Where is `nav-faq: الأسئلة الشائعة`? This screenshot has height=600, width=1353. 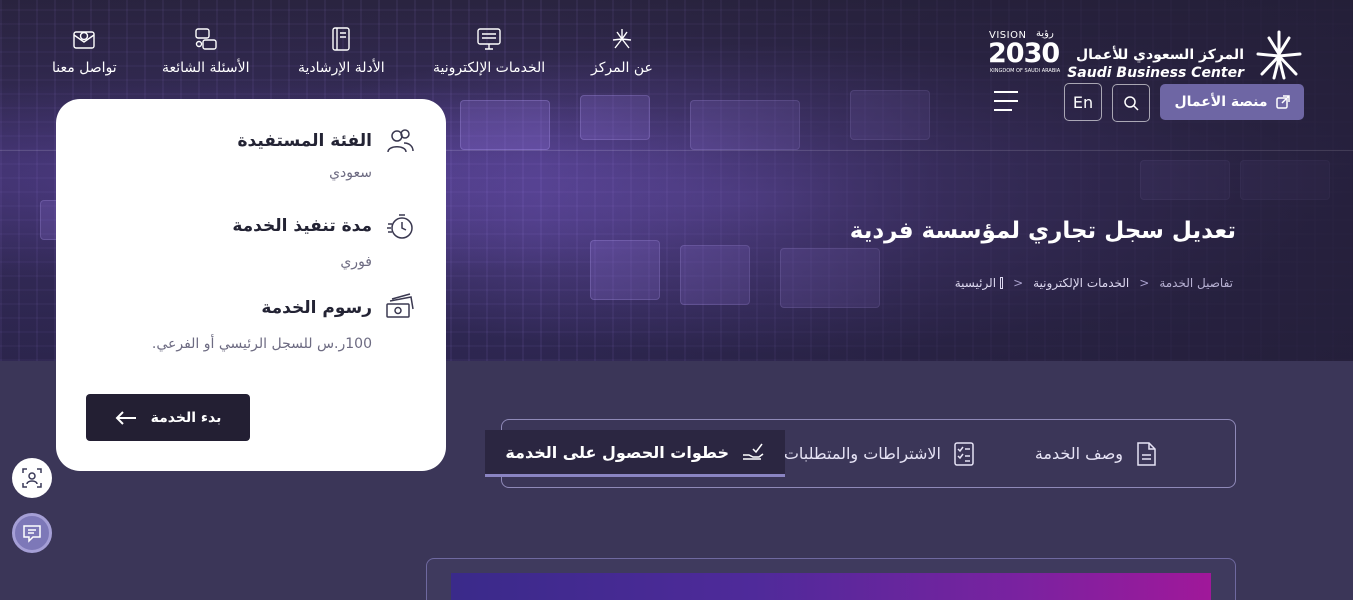 nav-faq: الأسئلة الشائعة is located at coordinates (206, 51).